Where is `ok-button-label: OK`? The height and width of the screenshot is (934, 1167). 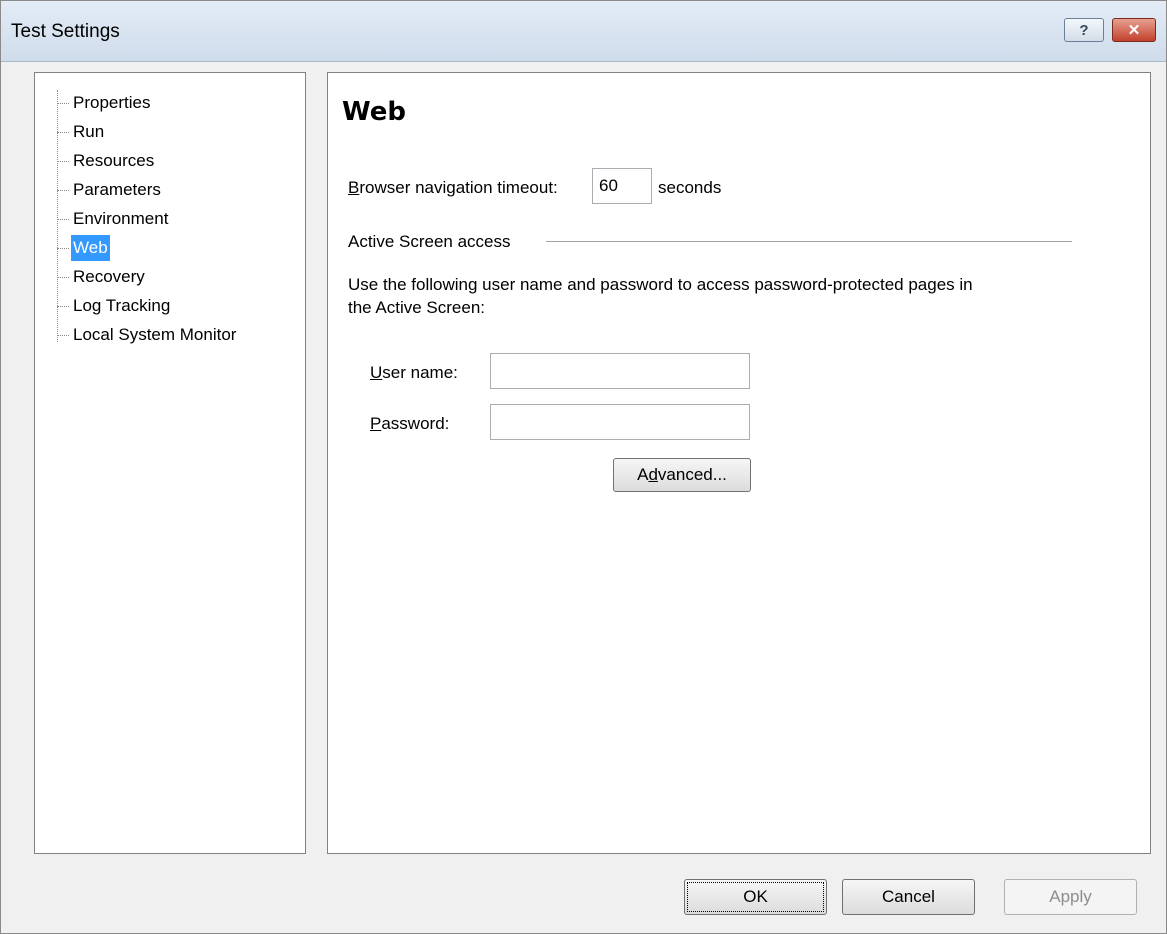
ok-button-label: OK is located at coordinates (755, 896).